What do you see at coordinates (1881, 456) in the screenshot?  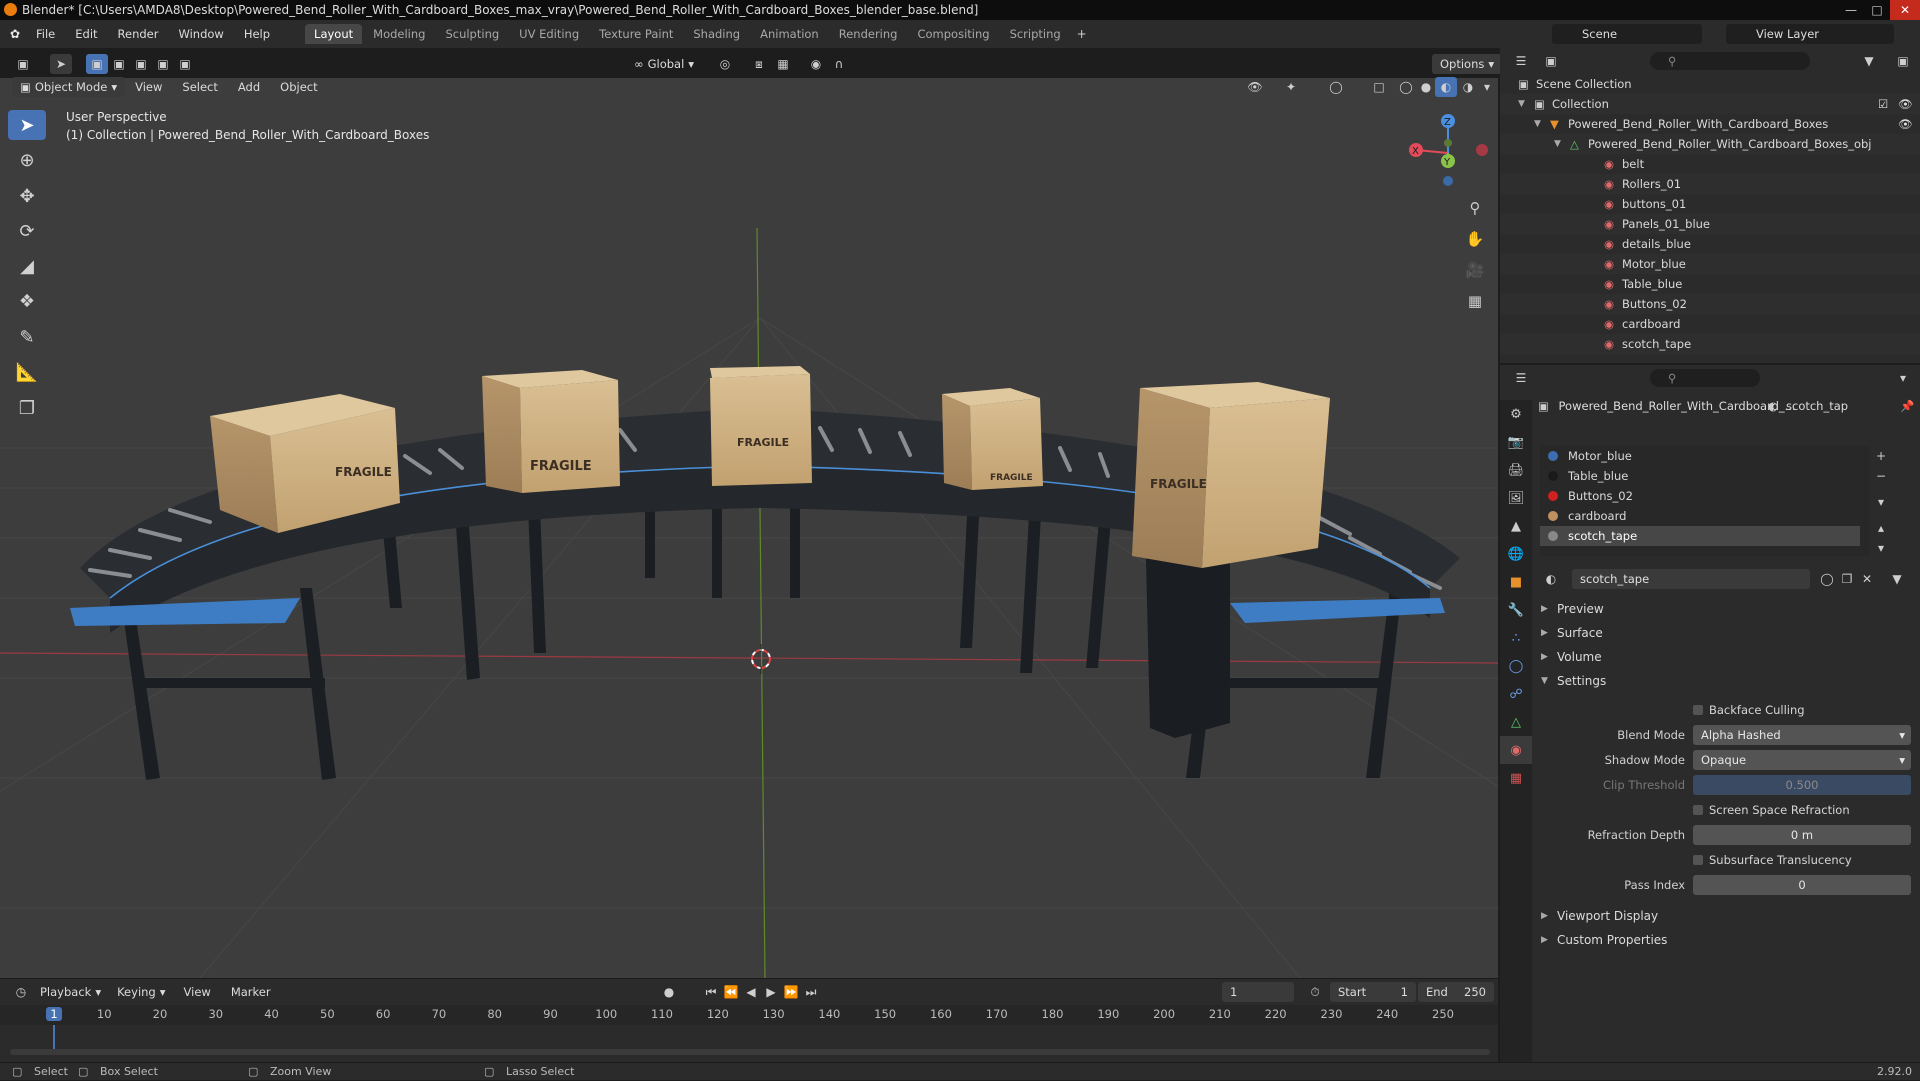 I see `add-slot-icon: +` at bounding box center [1881, 456].